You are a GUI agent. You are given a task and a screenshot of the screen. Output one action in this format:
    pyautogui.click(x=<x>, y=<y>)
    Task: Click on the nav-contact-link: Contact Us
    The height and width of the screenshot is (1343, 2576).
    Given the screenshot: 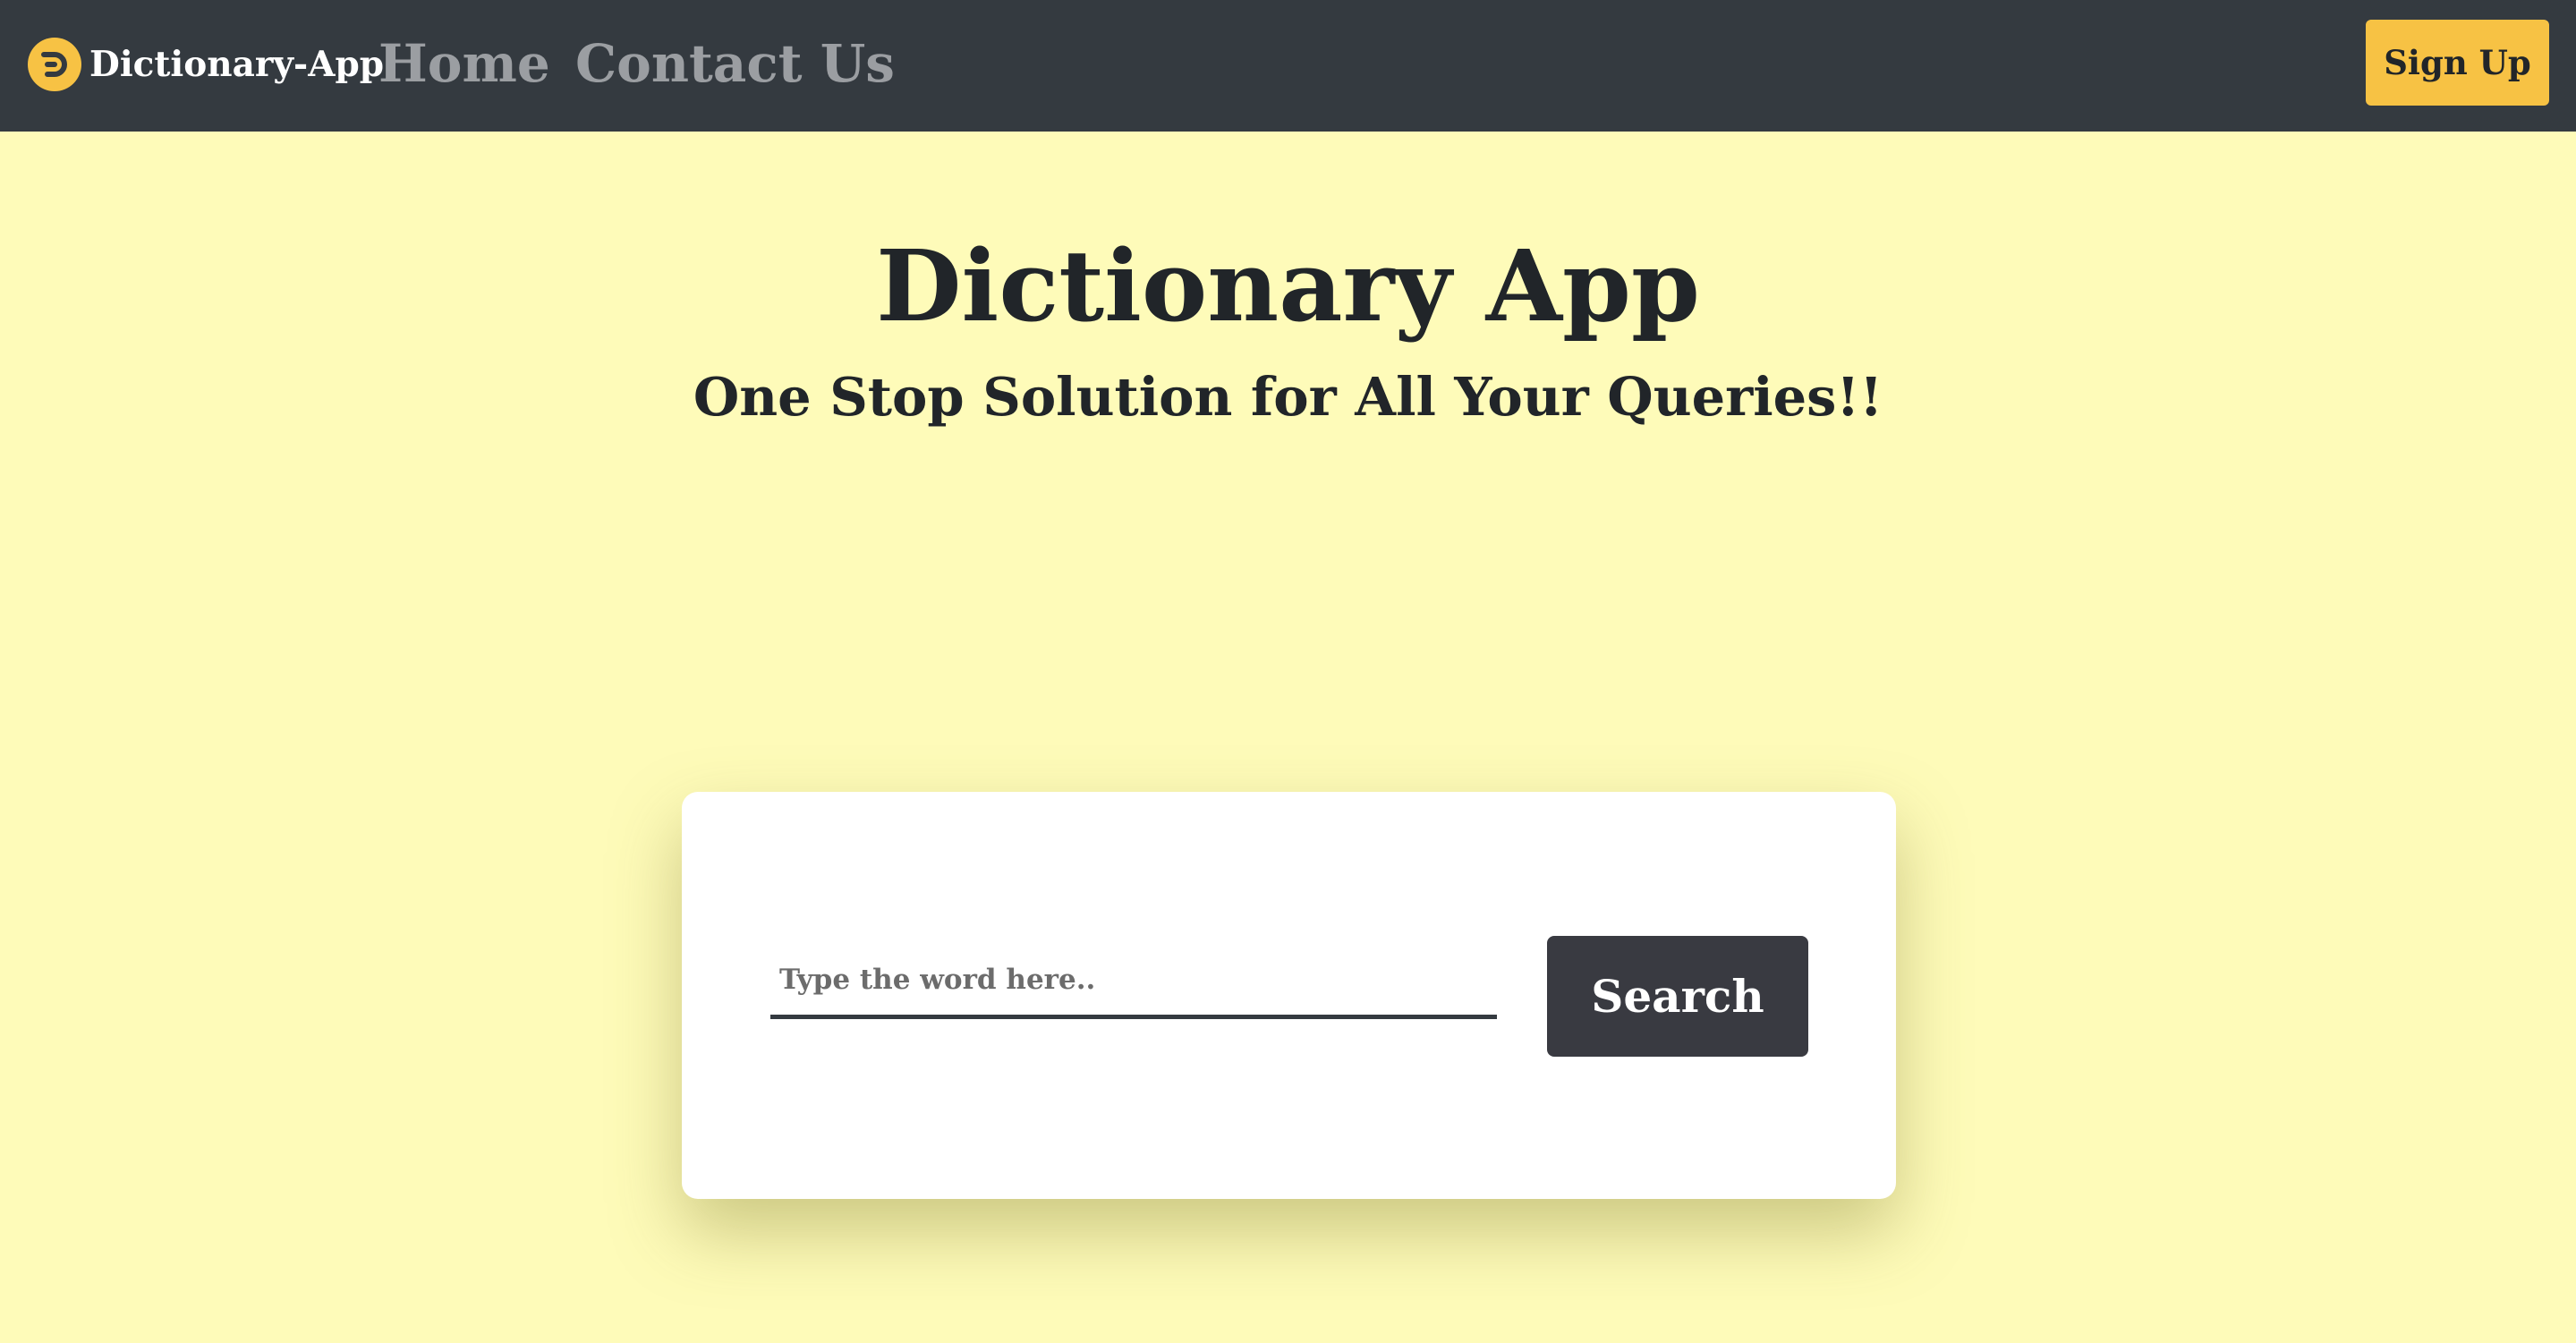 What is the action you would take?
    pyautogui.click(x=735, y=63)
    